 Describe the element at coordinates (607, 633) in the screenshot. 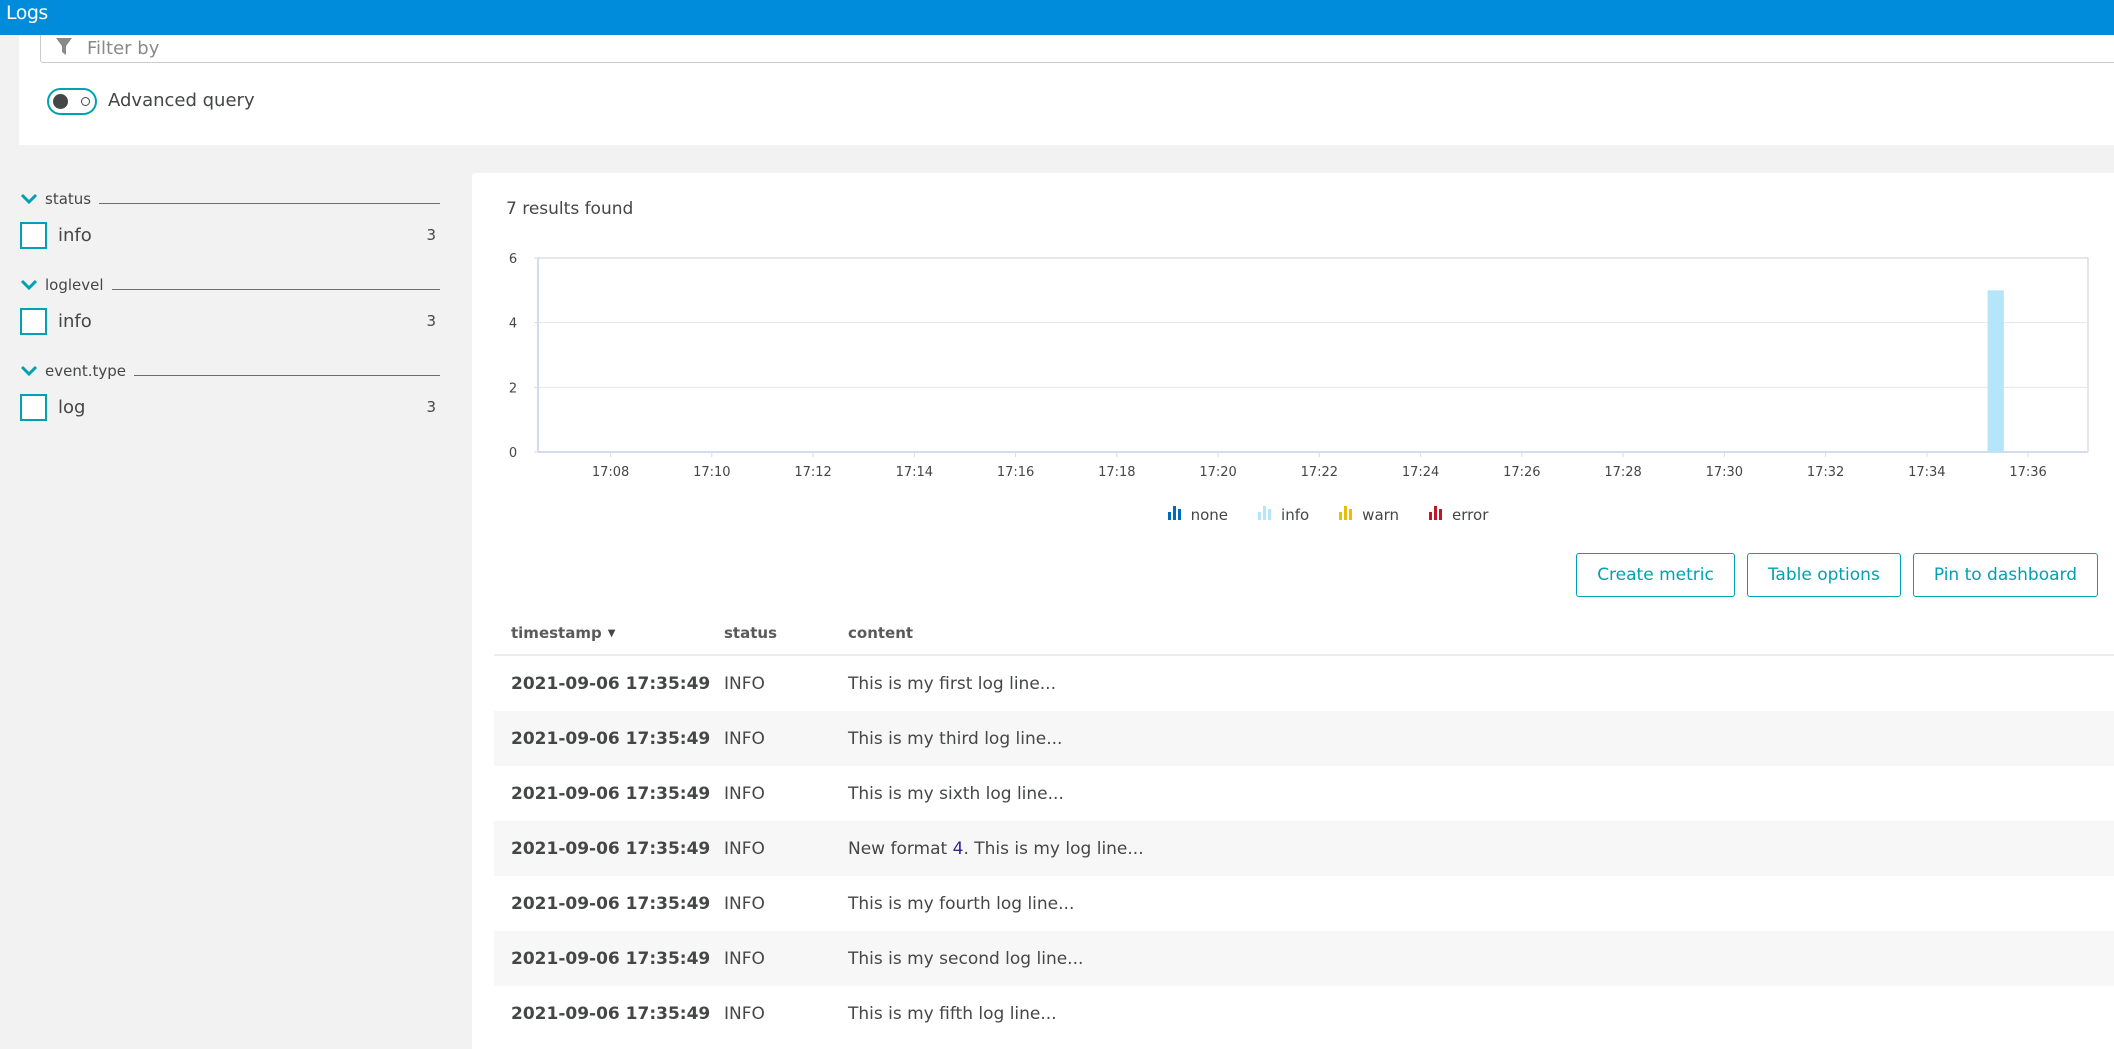

I see `column-header-timestamp: timestamp ▼` at that location.